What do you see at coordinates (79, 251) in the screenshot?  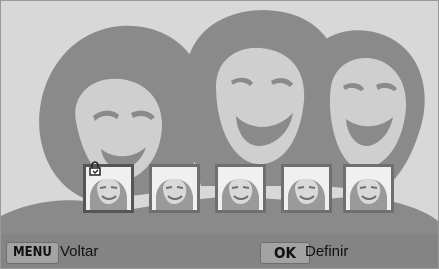 I see `back-label: Voltar` at bounding box center [79, 251].